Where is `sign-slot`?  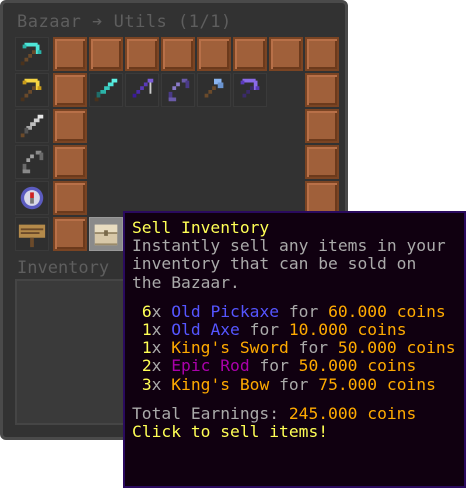
sign-slot is located at coordinates (32, 234).